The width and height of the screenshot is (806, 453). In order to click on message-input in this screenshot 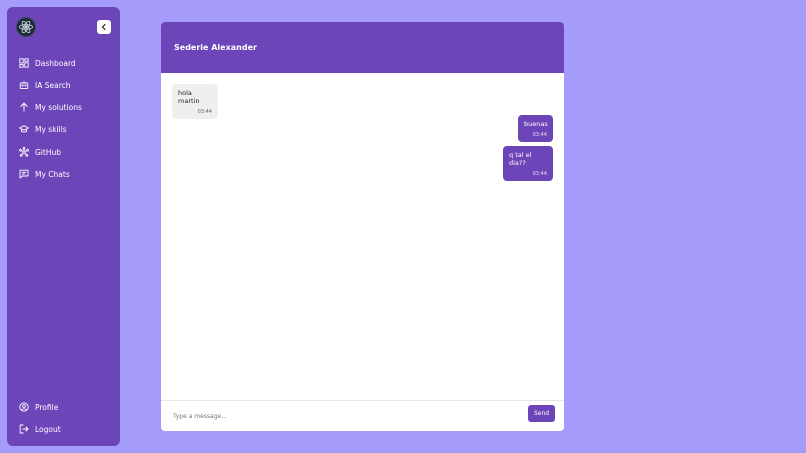, I will do `click(346, 416)`.